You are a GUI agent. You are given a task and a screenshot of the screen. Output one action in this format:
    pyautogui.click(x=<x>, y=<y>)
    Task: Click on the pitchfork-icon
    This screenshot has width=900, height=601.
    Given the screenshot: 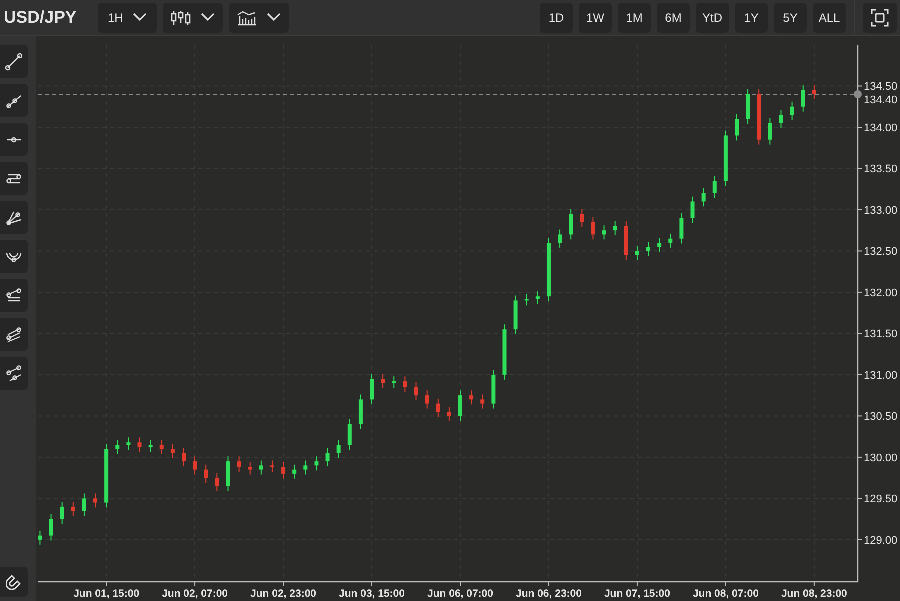 What is the action you would take?
    pyautogui.click(x=14, y=295)
    